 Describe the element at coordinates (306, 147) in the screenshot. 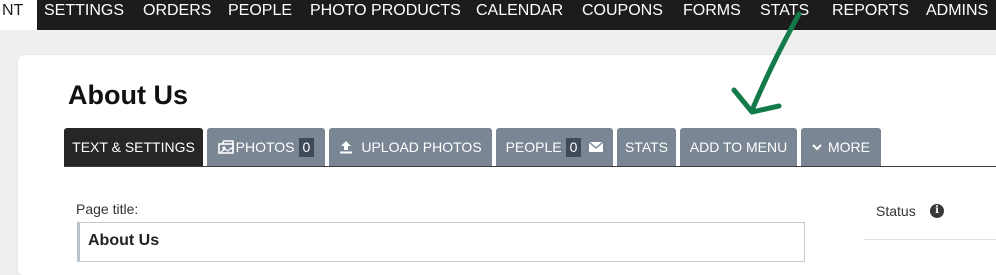

I see `photos-count-badge: 0` at that location.